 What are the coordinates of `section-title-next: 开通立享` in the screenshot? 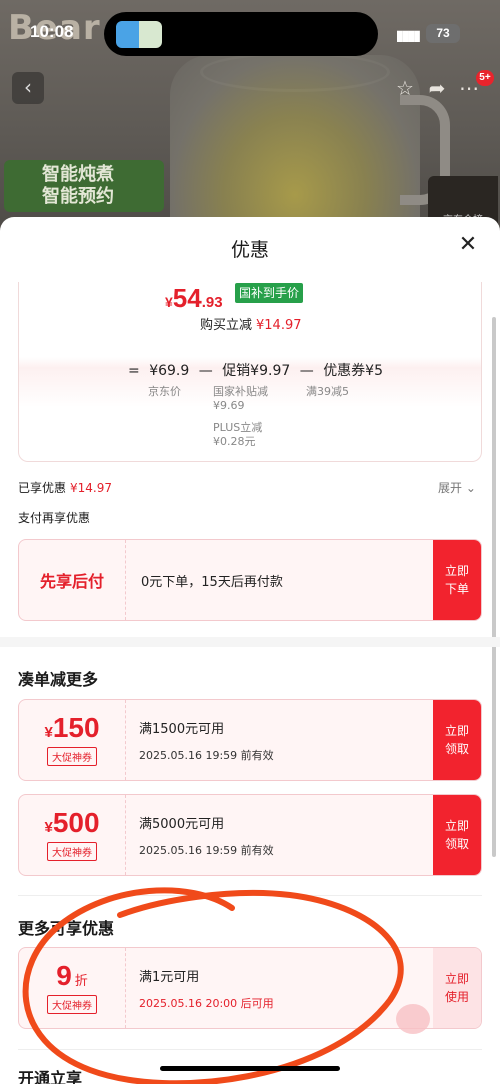 It's located at (50, 1076).